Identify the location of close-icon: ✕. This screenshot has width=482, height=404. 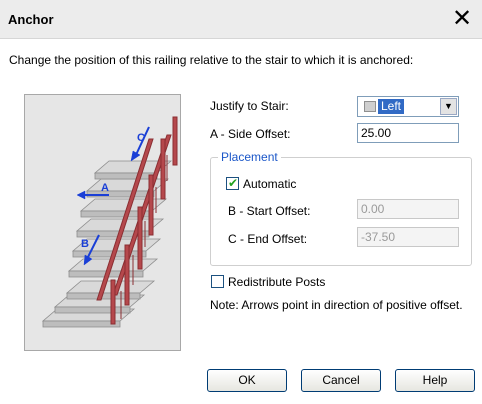
(462, 18).